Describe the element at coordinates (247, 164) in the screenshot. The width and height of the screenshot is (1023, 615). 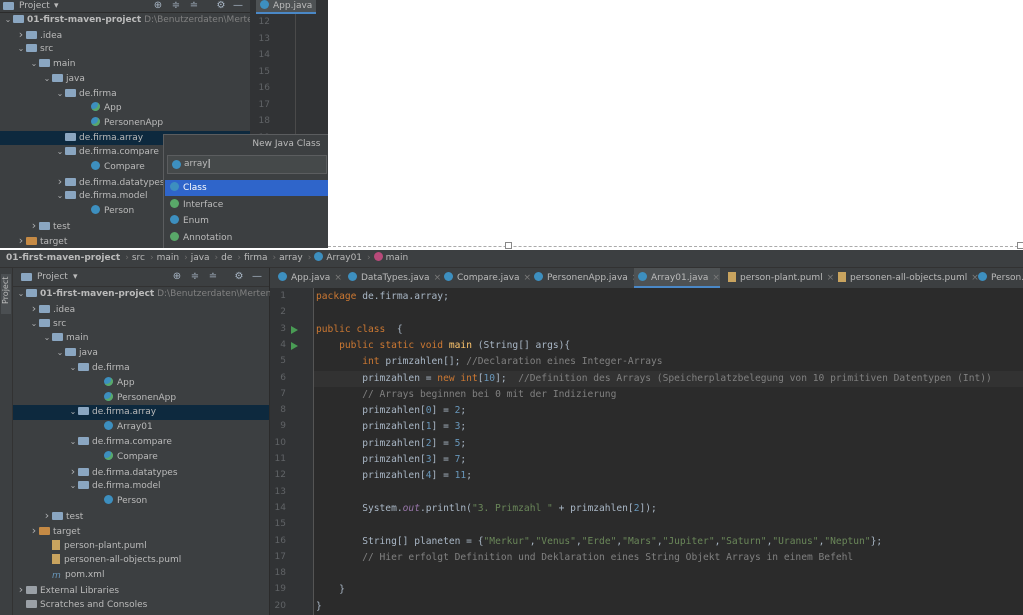
I see `class-name-input: array|` at that location.